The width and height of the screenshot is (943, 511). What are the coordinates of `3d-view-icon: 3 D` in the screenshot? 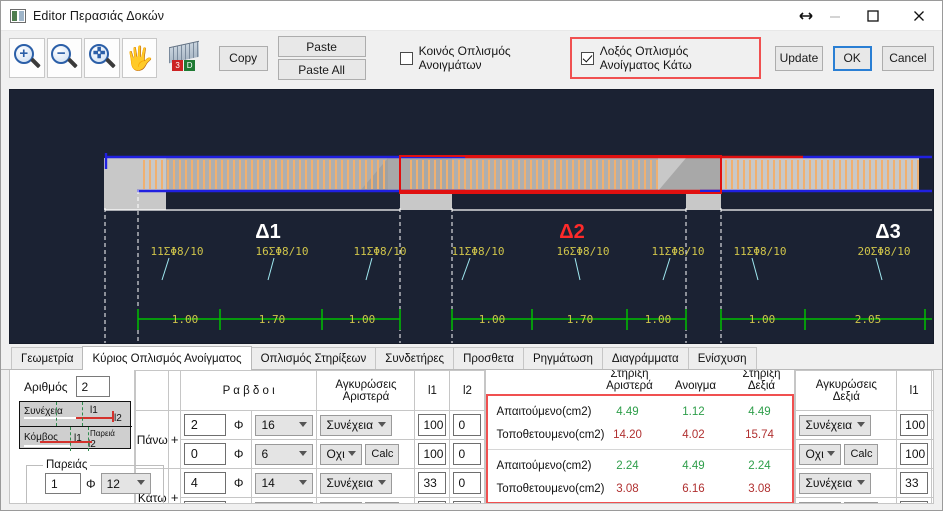 It's located at (185, 56).